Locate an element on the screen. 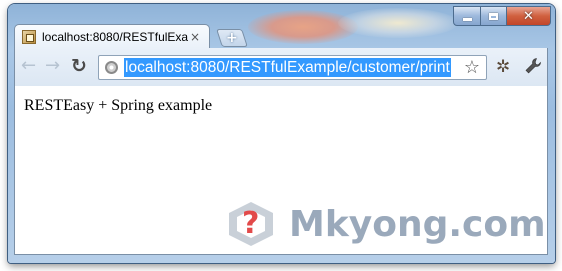 This screenshot has width=562, height=271. forward-button: → is located at coordinates (52, 66).